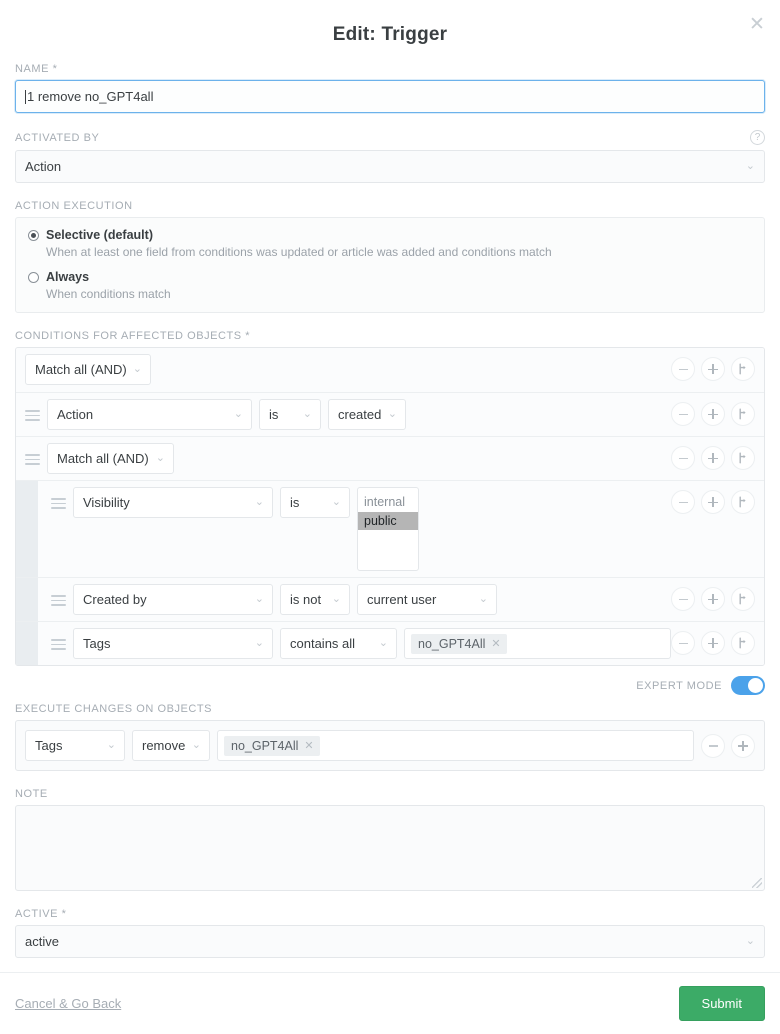 This screenshot has height=1034, width=780. I want to click on condition-attribute-select-tags: Tags ⌄, so click(173, 644).